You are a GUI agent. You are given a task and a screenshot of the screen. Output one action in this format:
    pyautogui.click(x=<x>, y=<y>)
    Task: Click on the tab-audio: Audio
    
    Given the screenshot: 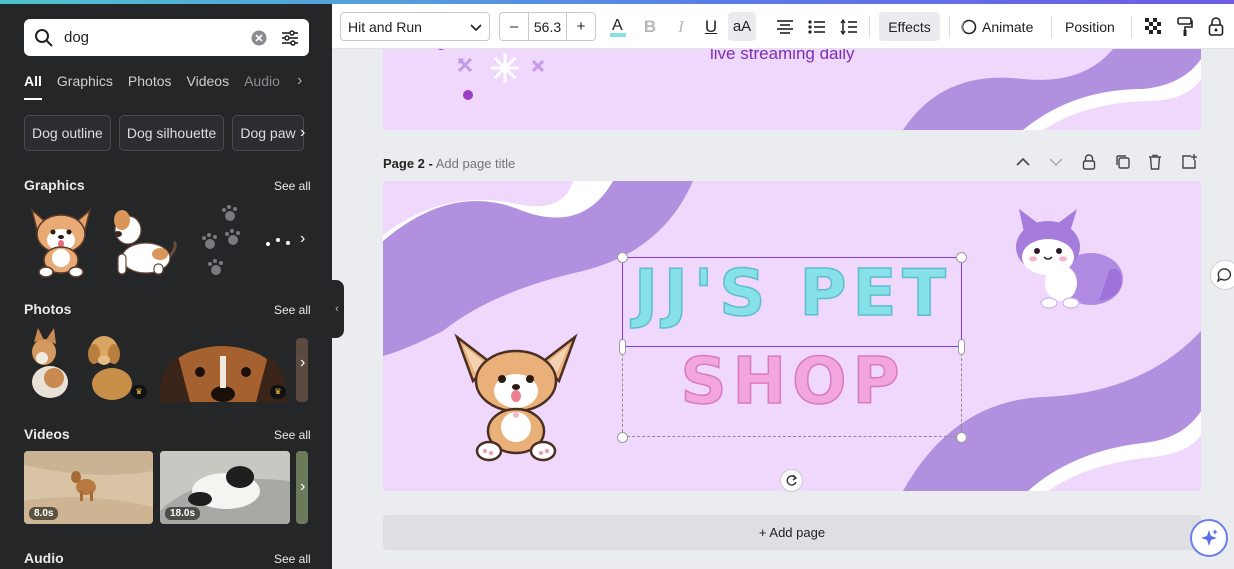 What is the action you would take?
    pyautogui.click(x=262, y=83)
    